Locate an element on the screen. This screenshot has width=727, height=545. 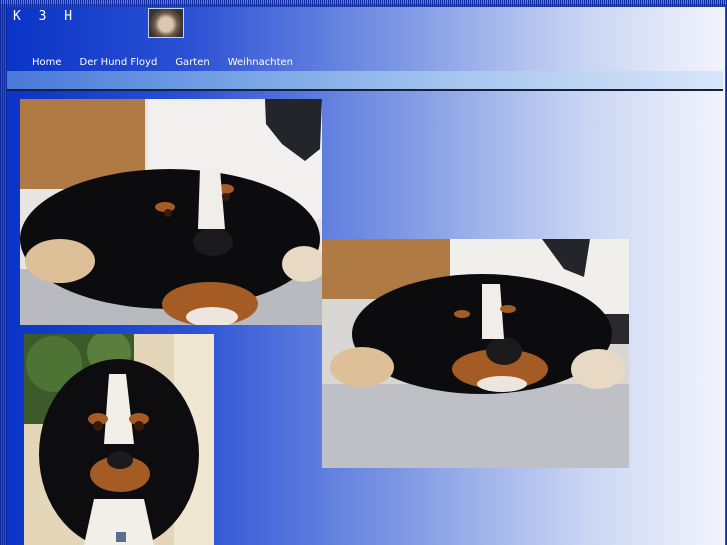
nav-home-link: Home is located at coordinates (47, 62).